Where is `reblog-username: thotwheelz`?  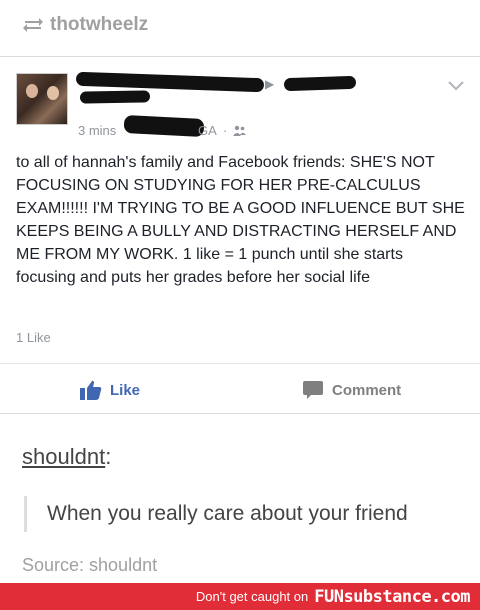 reblog-username: thotwheelz is located at coordinates (99, 25).